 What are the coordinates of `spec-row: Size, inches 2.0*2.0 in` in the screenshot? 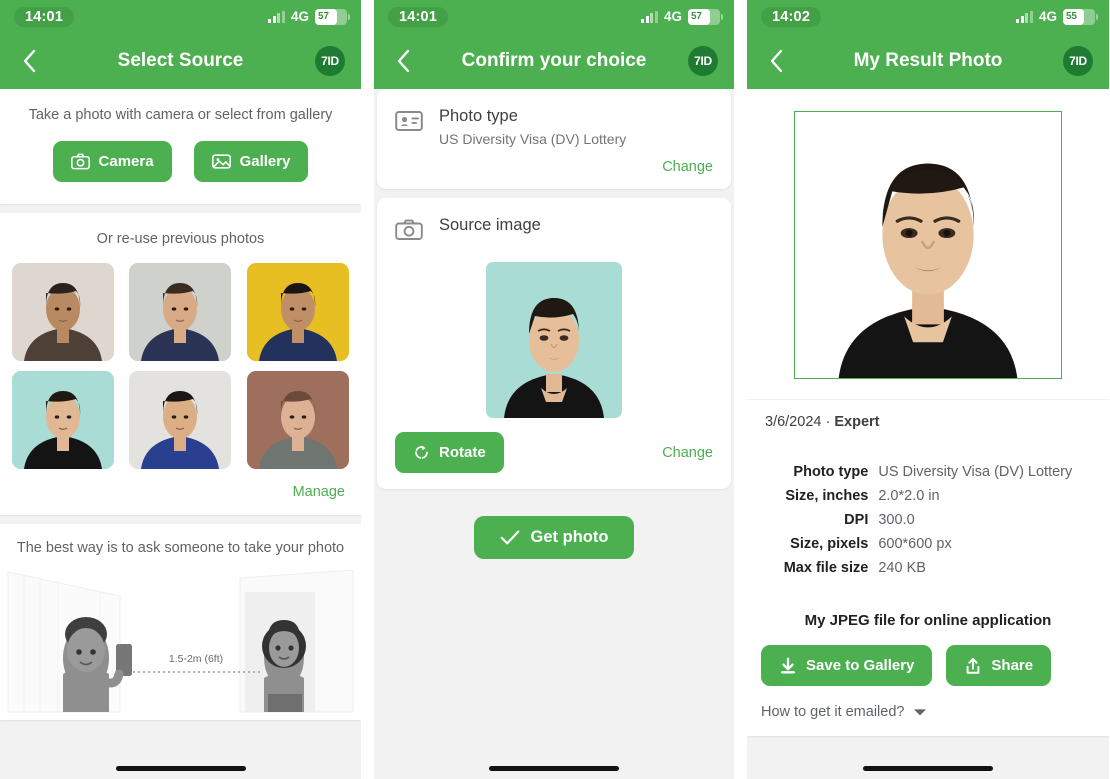 It's located at (928, 496).